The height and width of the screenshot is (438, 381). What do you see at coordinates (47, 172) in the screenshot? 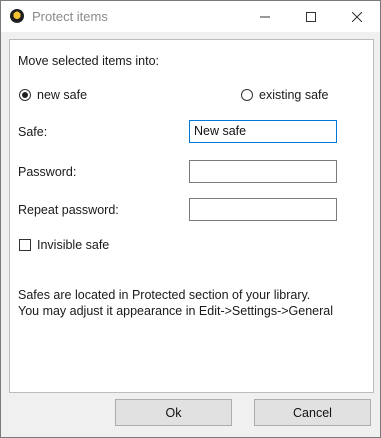
I see `password-label: Password:` at bounding box center [47, 172].